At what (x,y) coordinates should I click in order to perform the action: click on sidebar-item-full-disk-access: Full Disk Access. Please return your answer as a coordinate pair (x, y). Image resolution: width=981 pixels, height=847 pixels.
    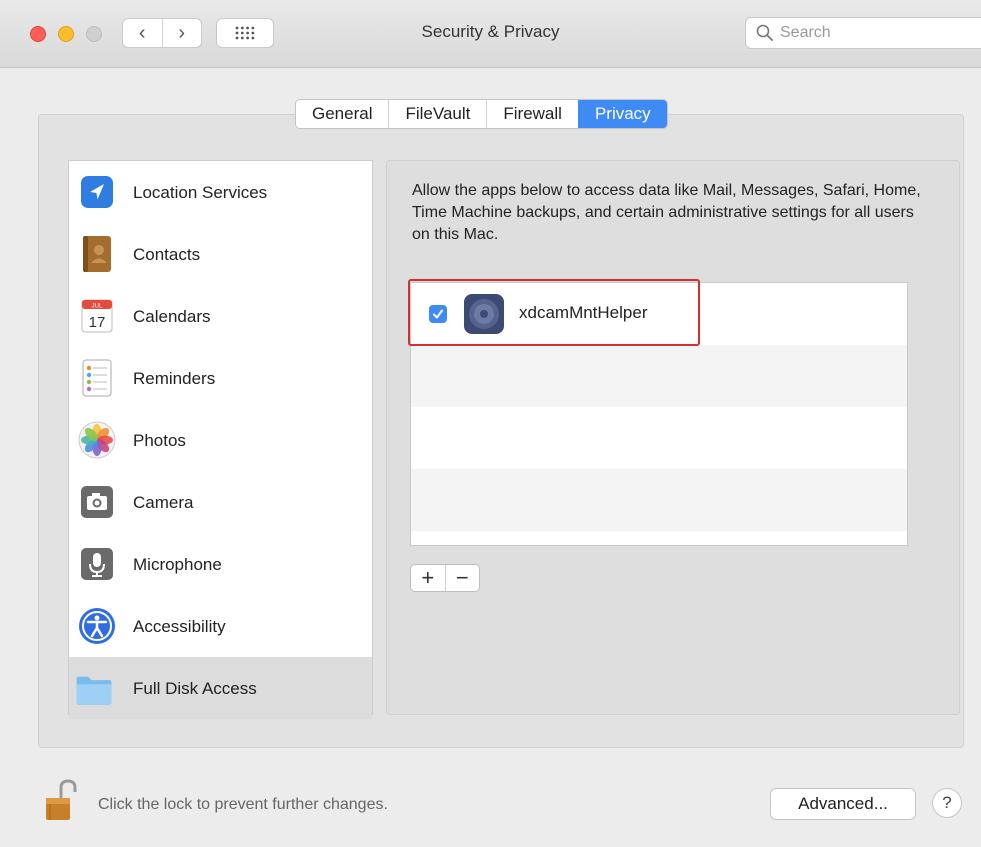
    Looking at the image, I should click on (220, 688).